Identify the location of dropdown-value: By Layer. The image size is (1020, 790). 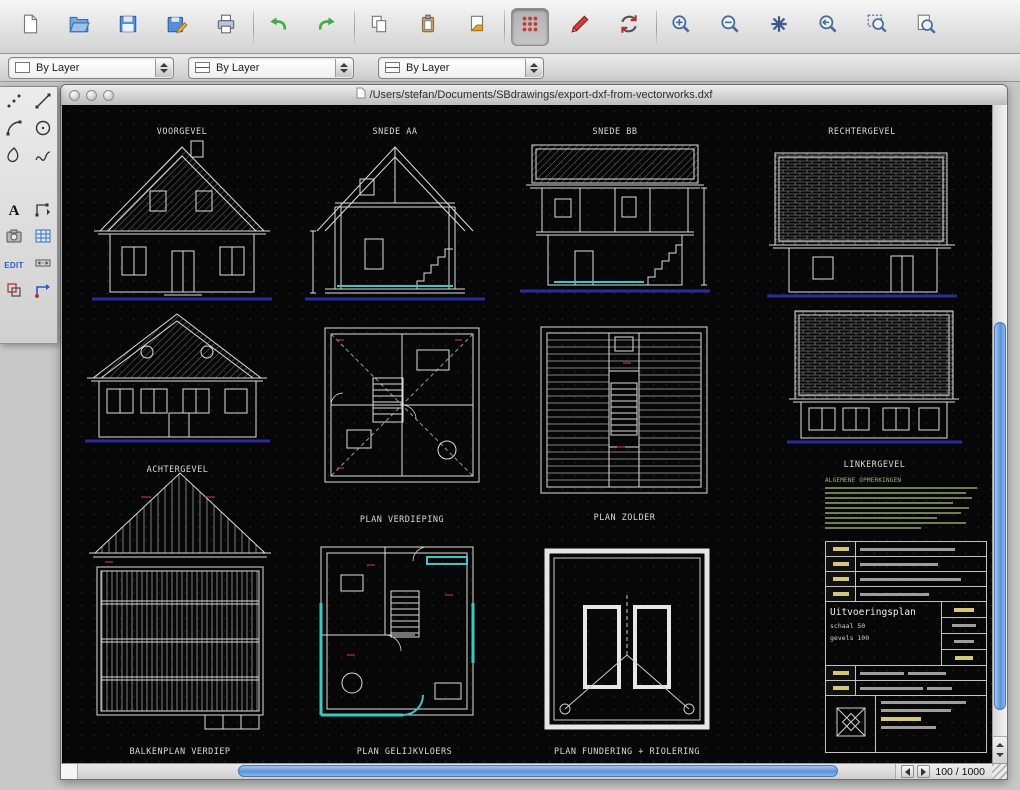
(238, 67).